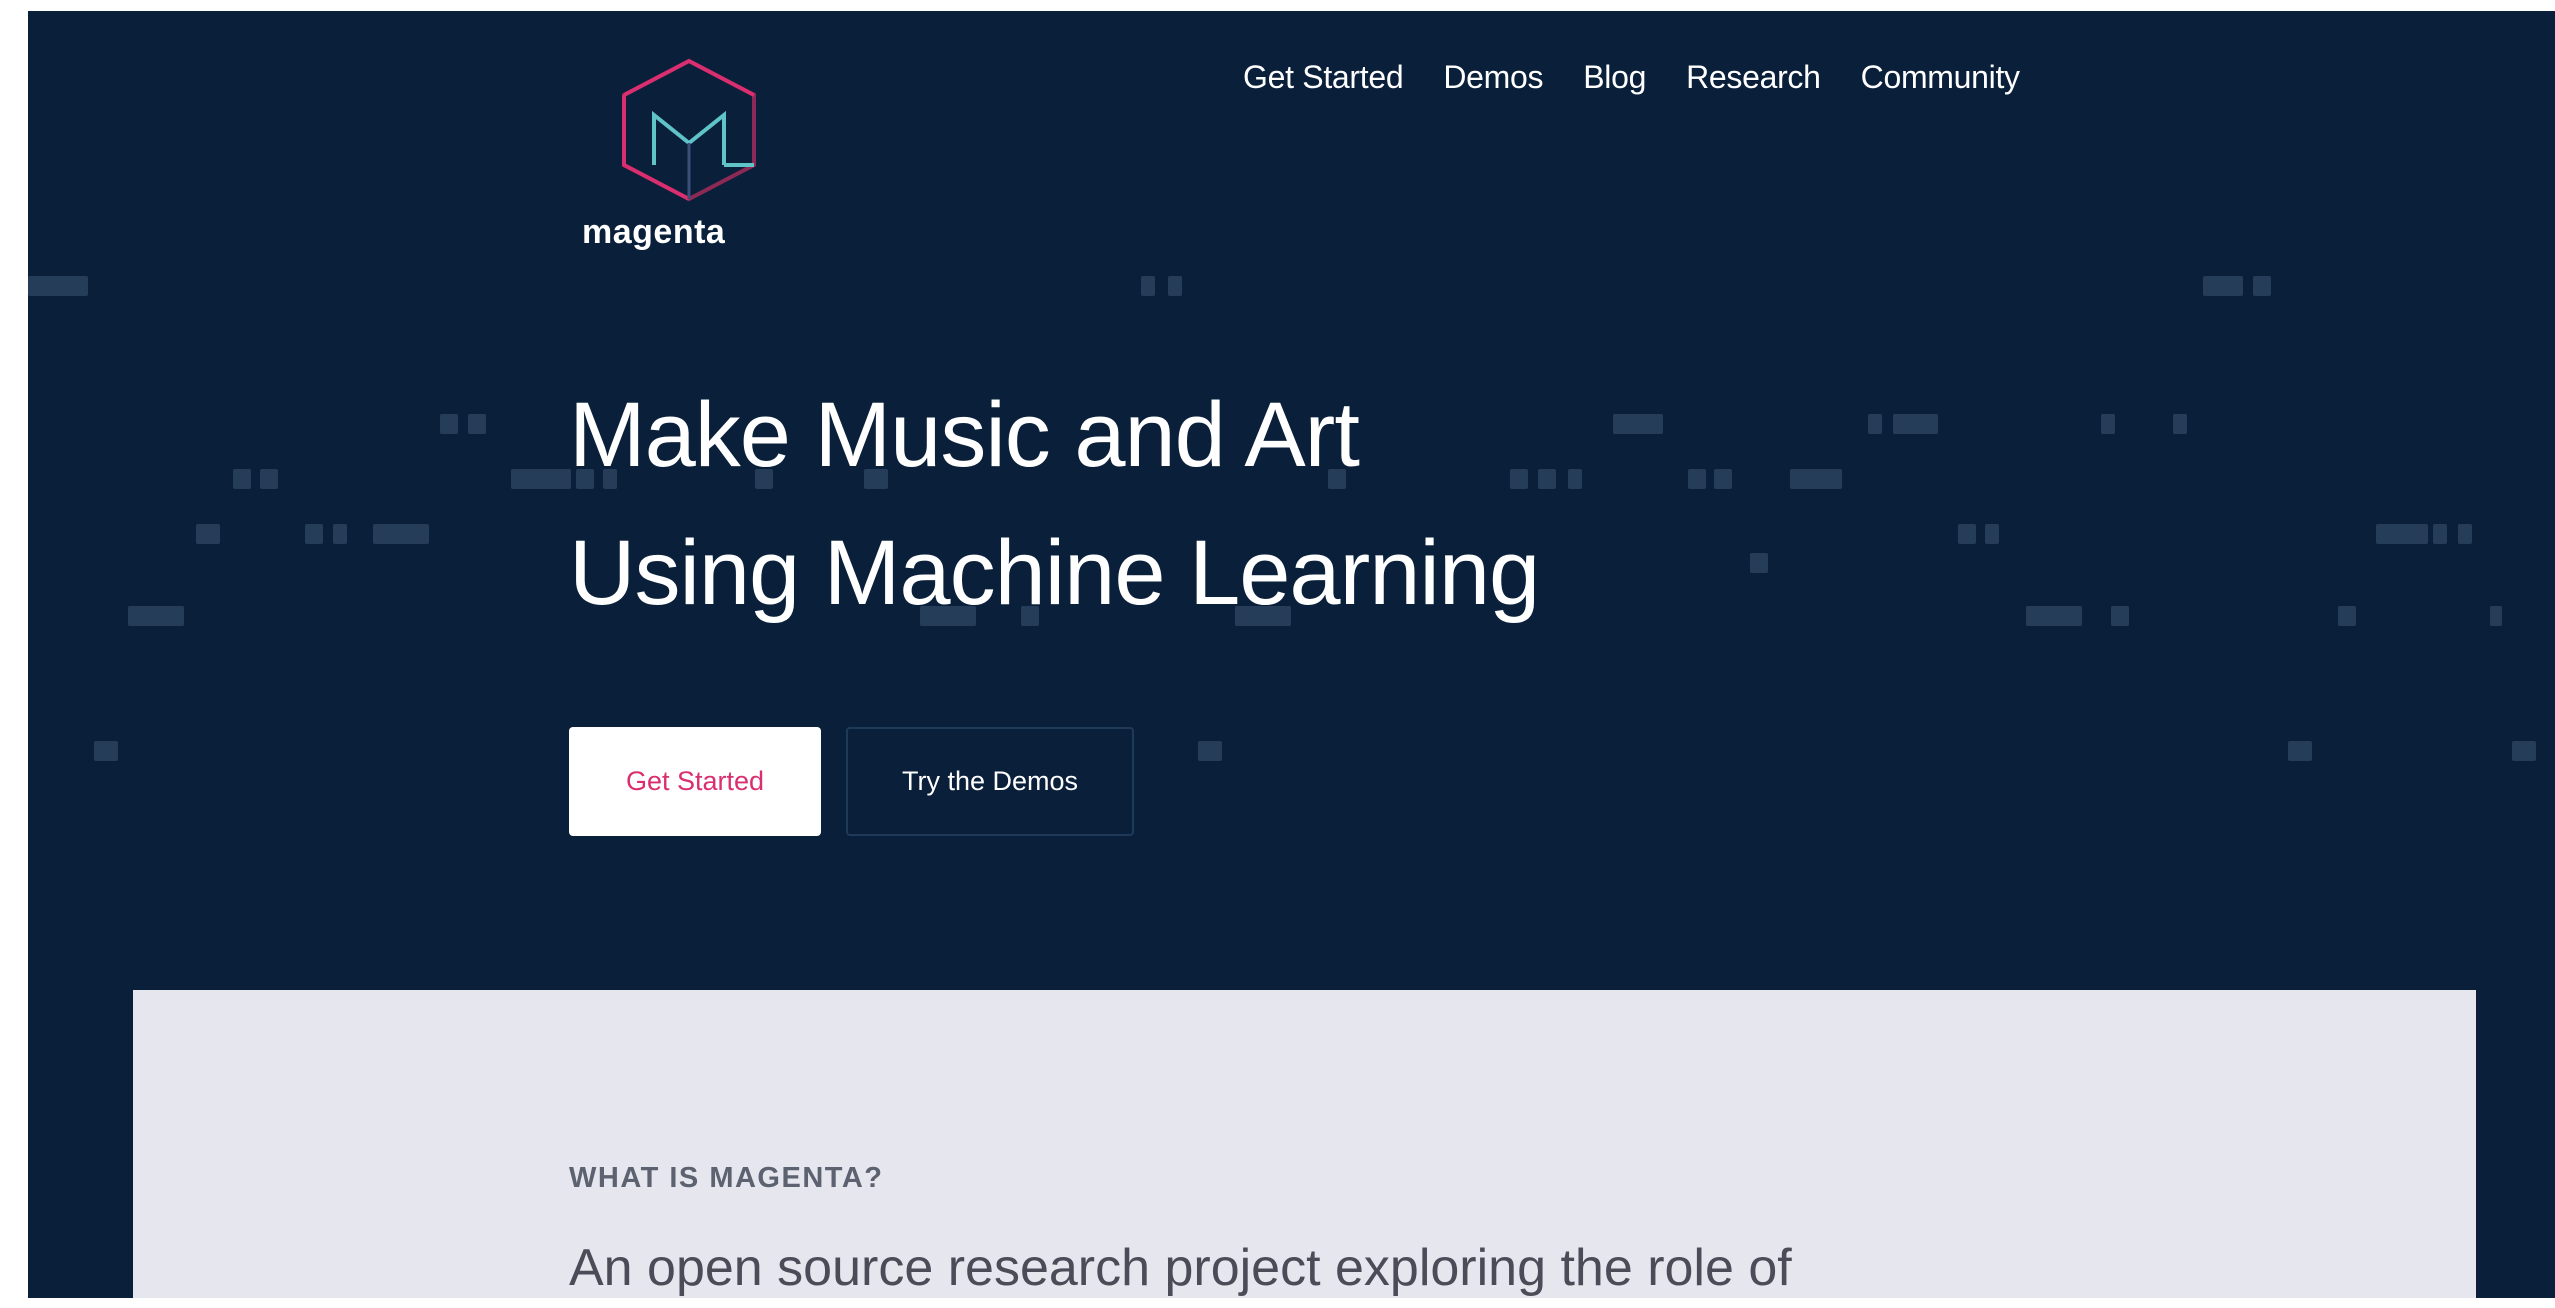  I want to click on nav-get-started: Get Started, so click(1323, 77).